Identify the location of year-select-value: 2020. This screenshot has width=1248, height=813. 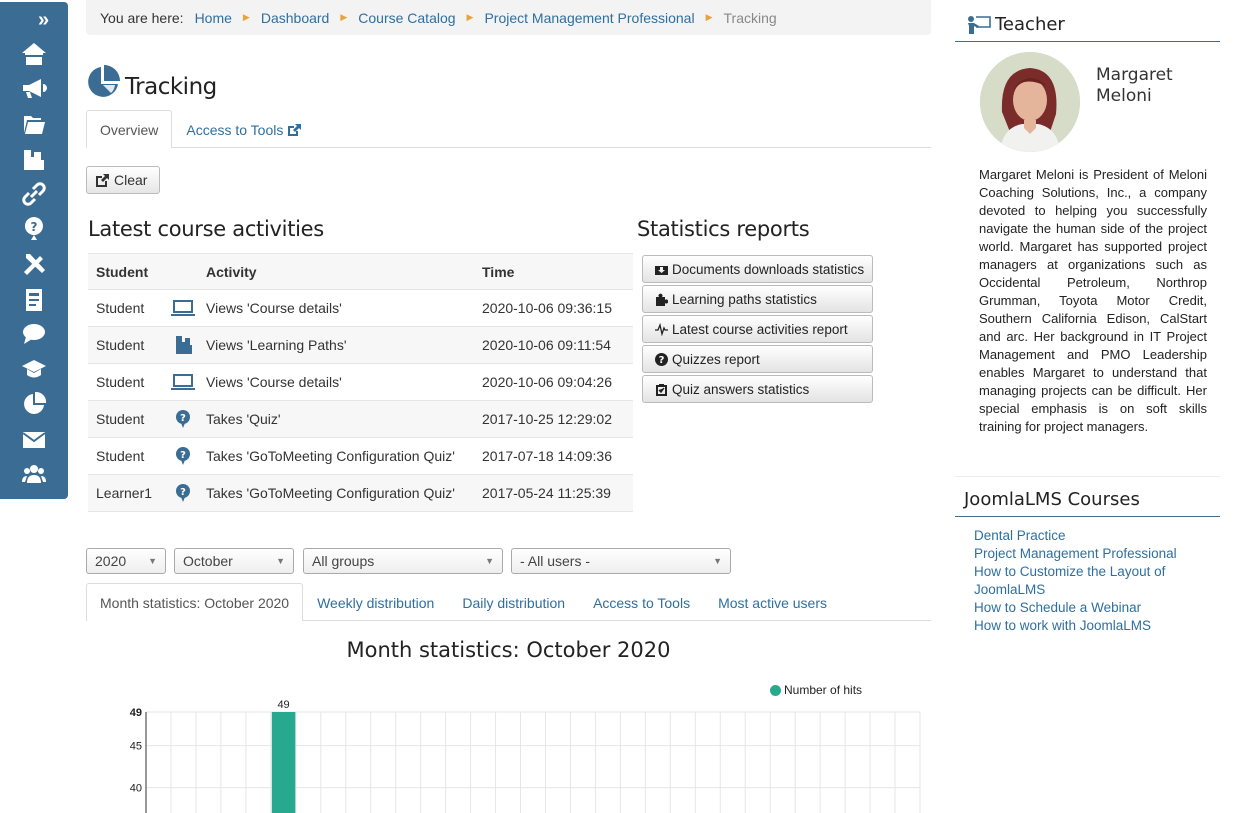
(111, 561).